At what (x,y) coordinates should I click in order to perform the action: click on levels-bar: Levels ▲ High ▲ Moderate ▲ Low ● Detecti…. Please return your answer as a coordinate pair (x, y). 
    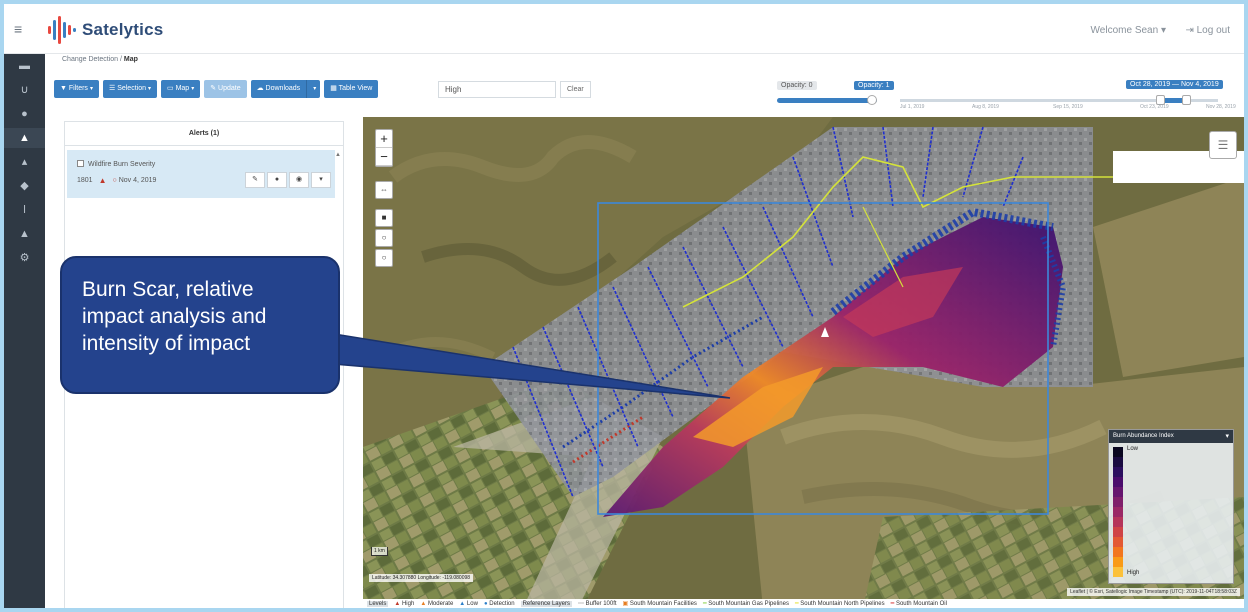
    Looking at the image, I should click on (803, 603).